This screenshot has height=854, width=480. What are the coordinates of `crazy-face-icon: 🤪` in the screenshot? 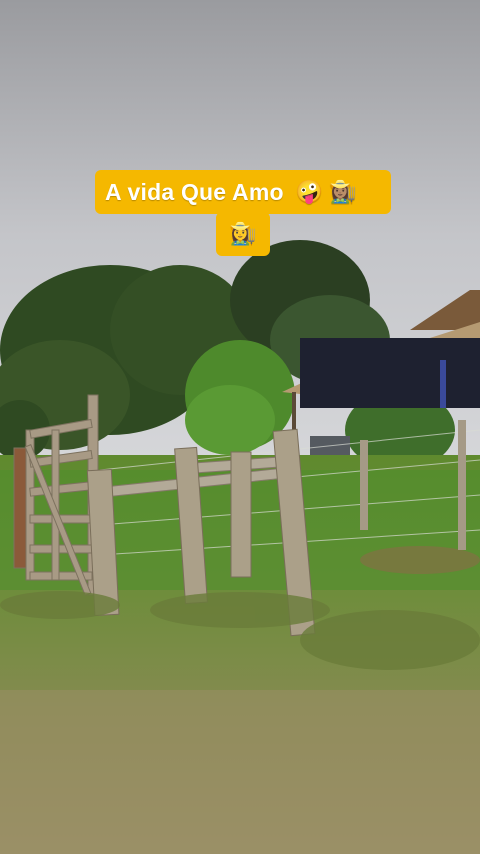 It's located at (309, 191).